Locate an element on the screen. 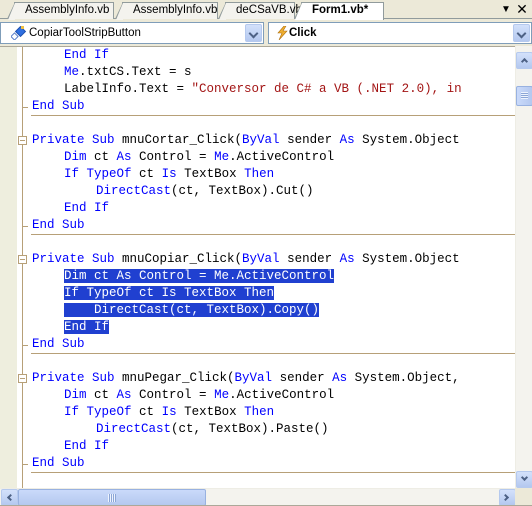  selection-highlight: DirectCast(ct, TextBox).Copy() is located at coordinates (192, 310).